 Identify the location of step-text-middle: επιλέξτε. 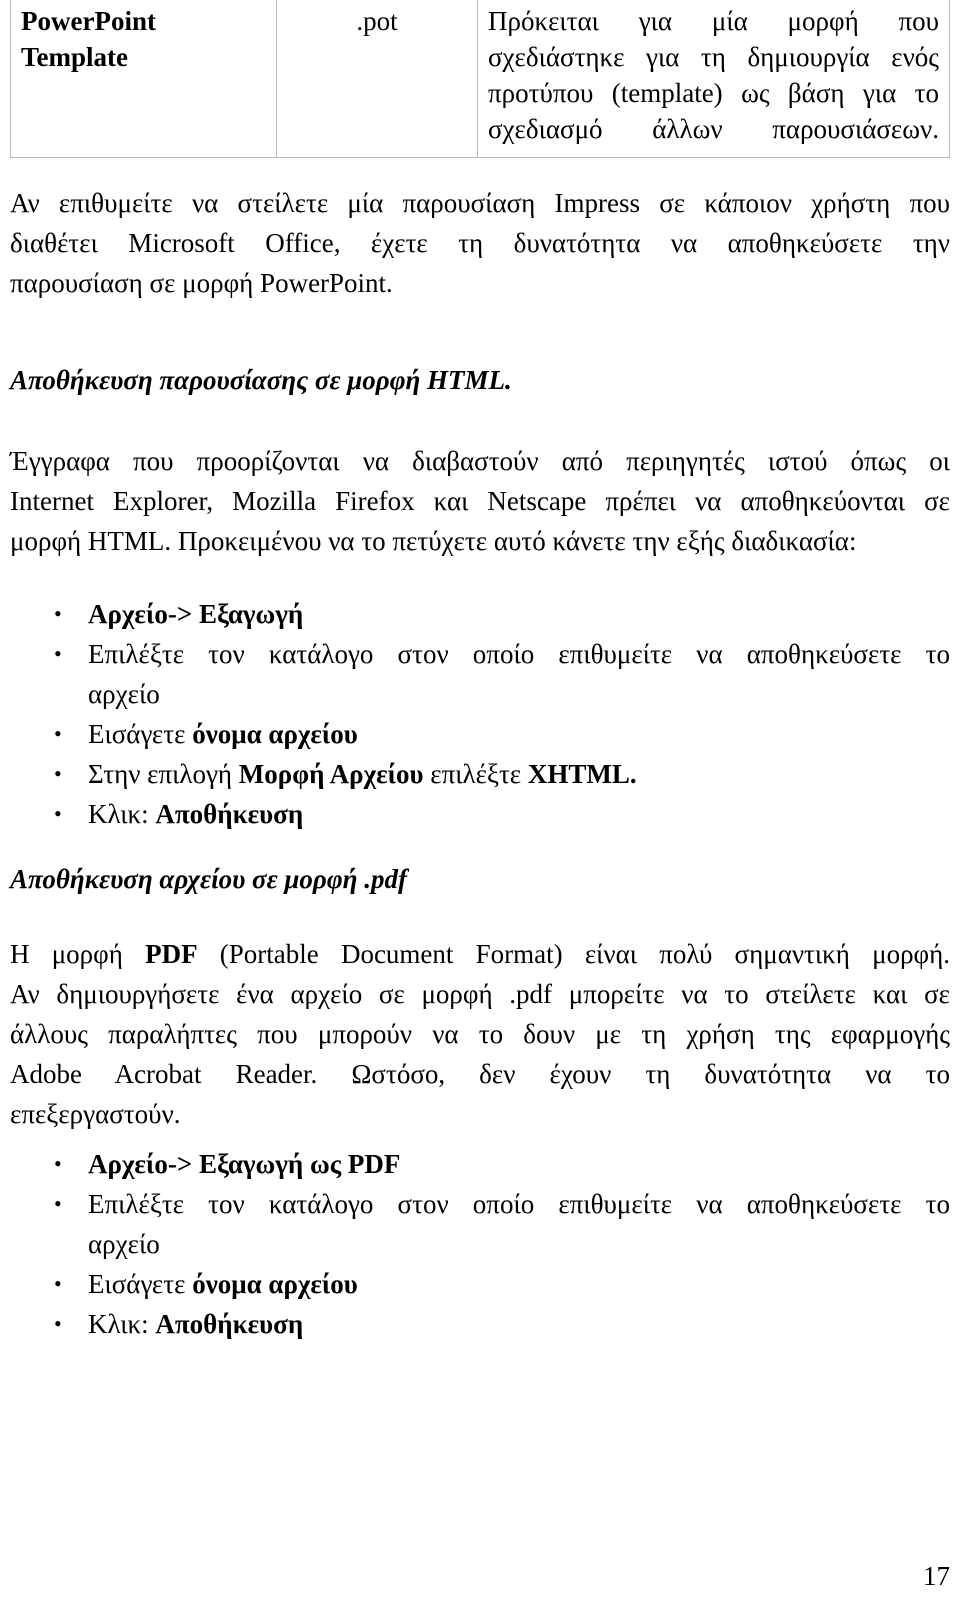
(475, 774).